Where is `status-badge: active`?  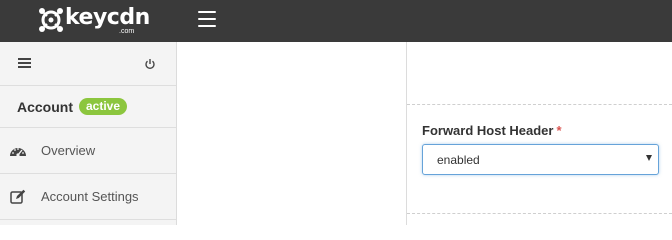 status-badge: active is located at coordinates (103, 106).